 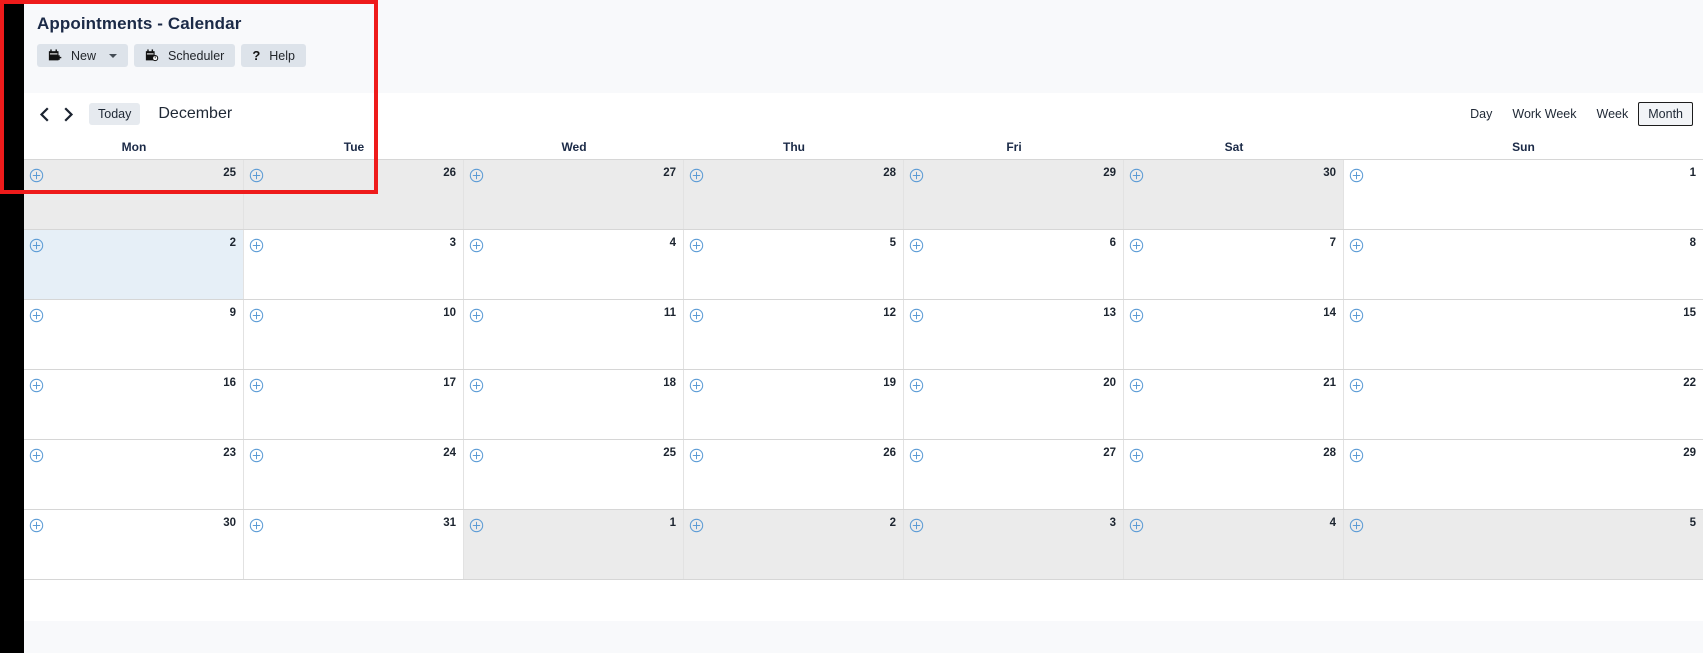 I want to click on calendar-day-cell: 19, so click(x=794, y=404).